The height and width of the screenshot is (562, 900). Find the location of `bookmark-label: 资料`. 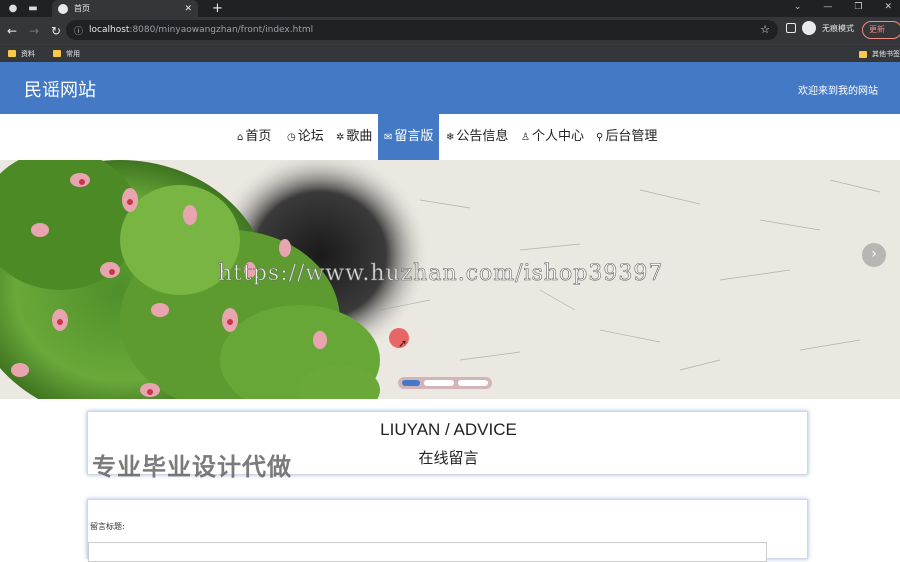

bookmark-label: 资料 is located at coordinates (28, 53).